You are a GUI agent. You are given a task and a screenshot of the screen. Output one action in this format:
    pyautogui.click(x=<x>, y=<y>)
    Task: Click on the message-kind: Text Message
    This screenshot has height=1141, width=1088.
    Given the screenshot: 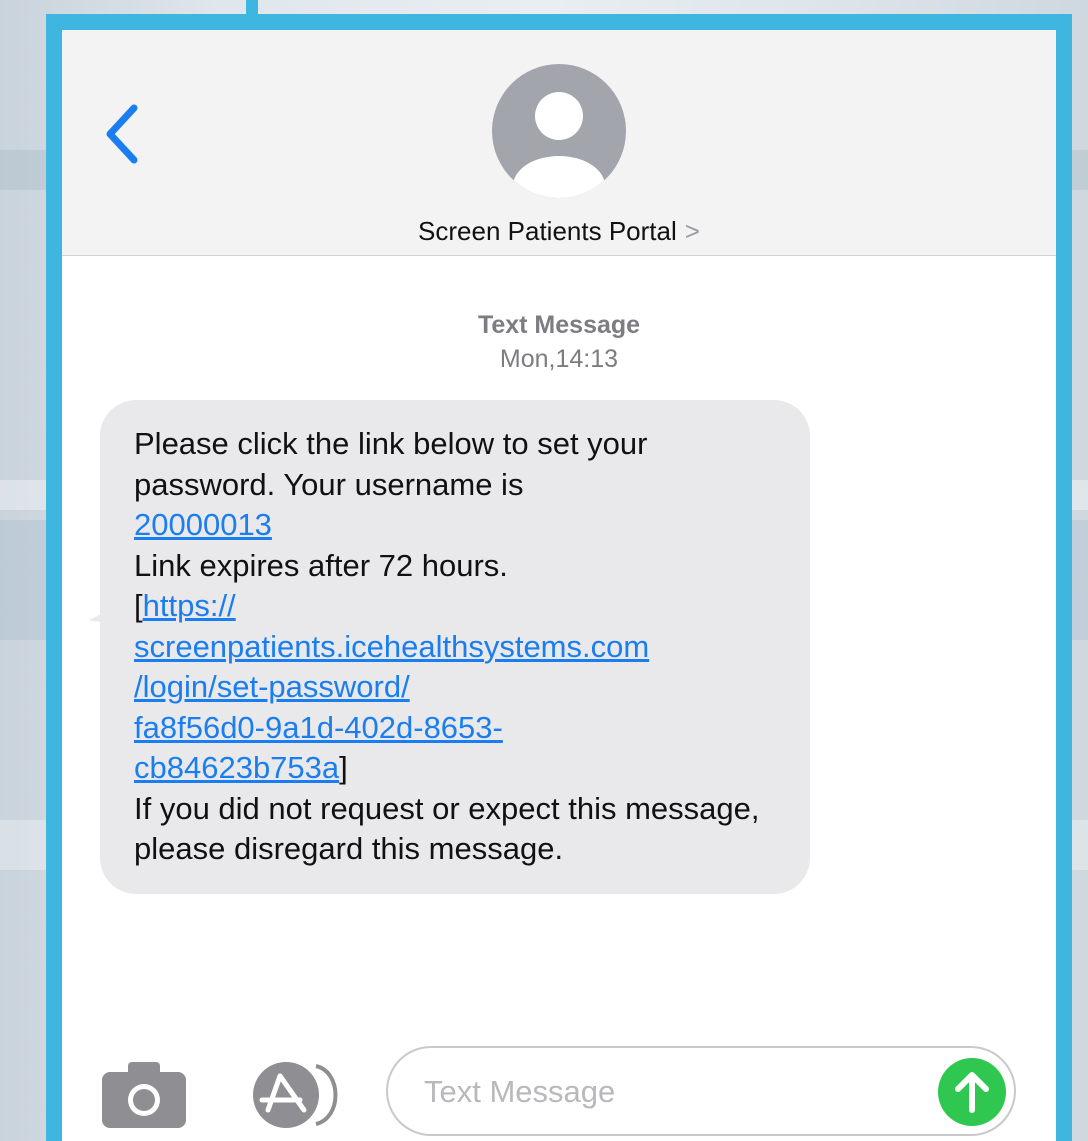 What is the action you would take?
    pyautogui.click(x=559, y=325)
    